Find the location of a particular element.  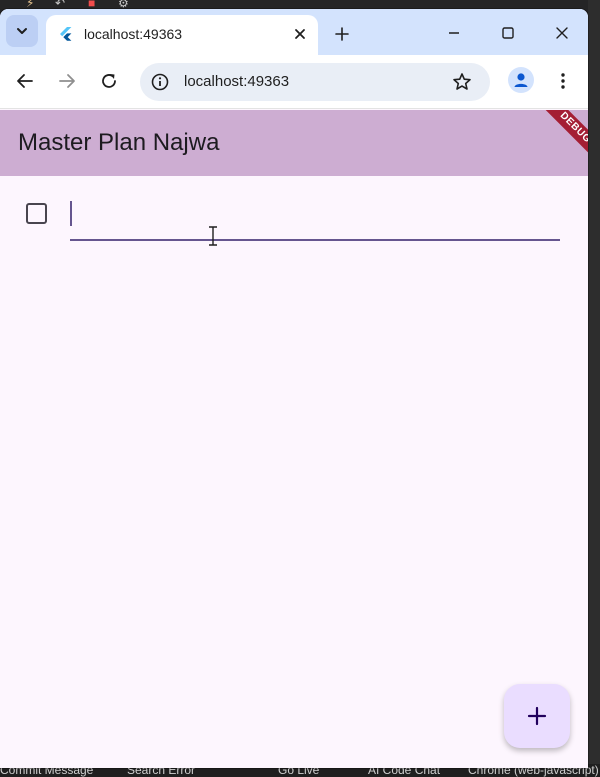

close-window-button is located at coordinates (562, 33).